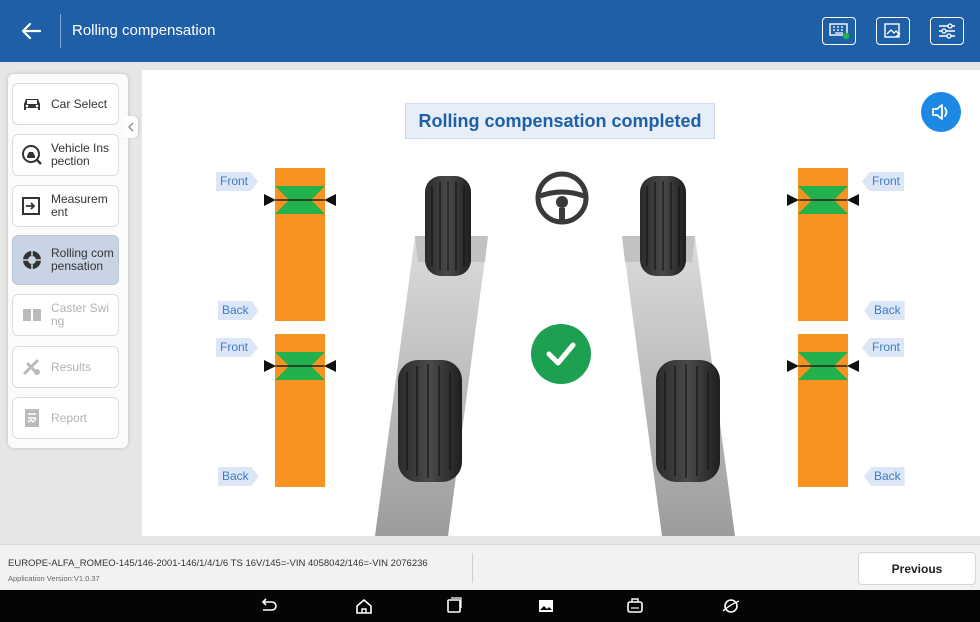  I want to click on label-front-right-top: Front, so click(883, 181).